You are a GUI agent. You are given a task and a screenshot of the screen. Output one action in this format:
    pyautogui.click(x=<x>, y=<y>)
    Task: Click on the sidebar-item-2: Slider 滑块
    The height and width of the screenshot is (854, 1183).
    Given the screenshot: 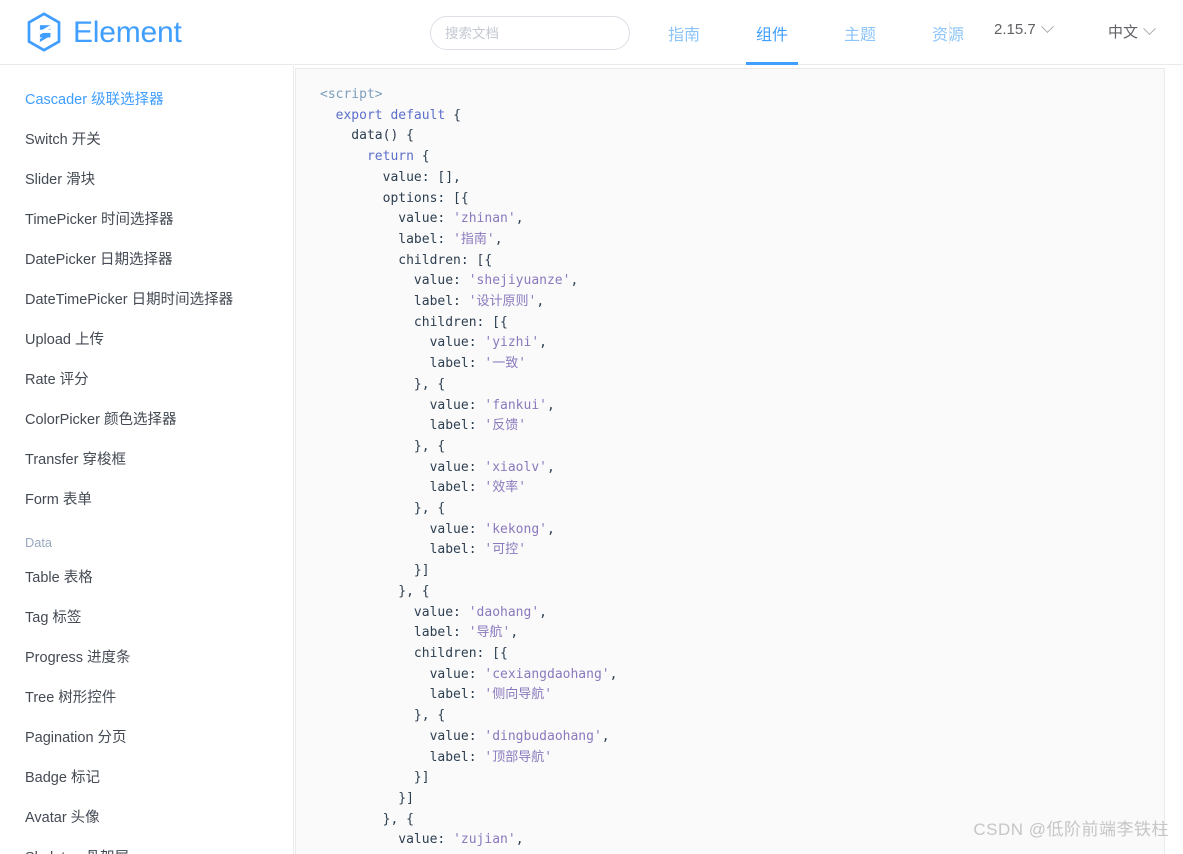 What is the action you would take?
    pyautogui.click(x=146, y=180)
    